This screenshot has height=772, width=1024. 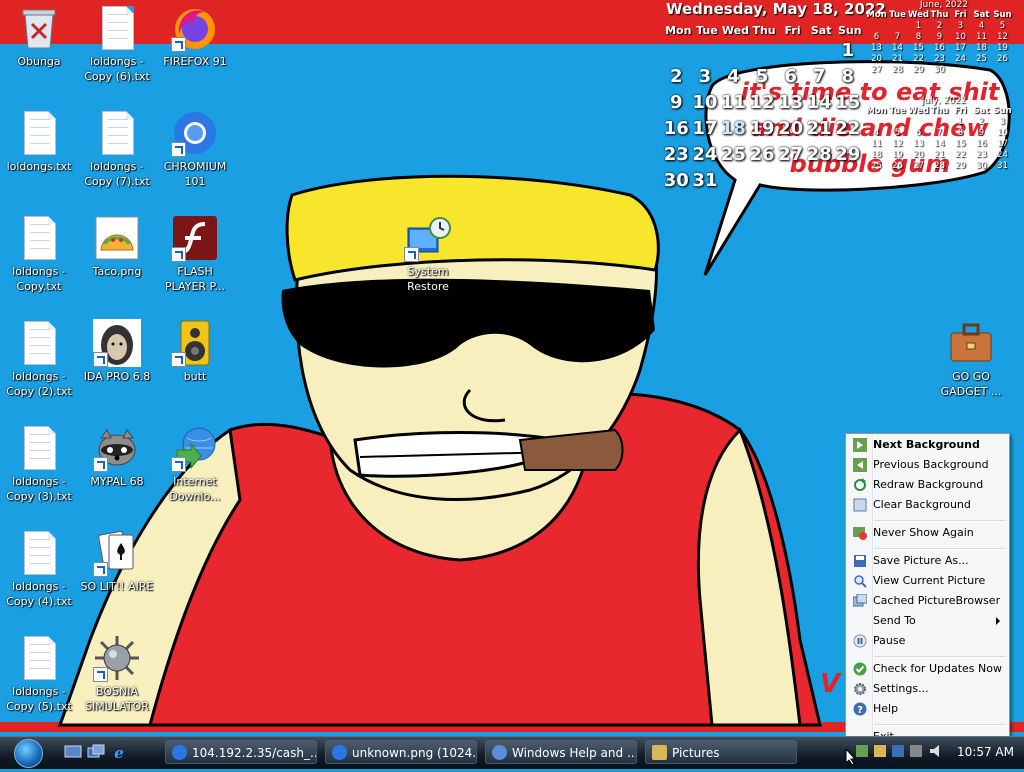 What do you see at coordinates (195, 61) in the screenshot?
I see `icon-label: FIREFOX 91` at bounding box center [195, 61].